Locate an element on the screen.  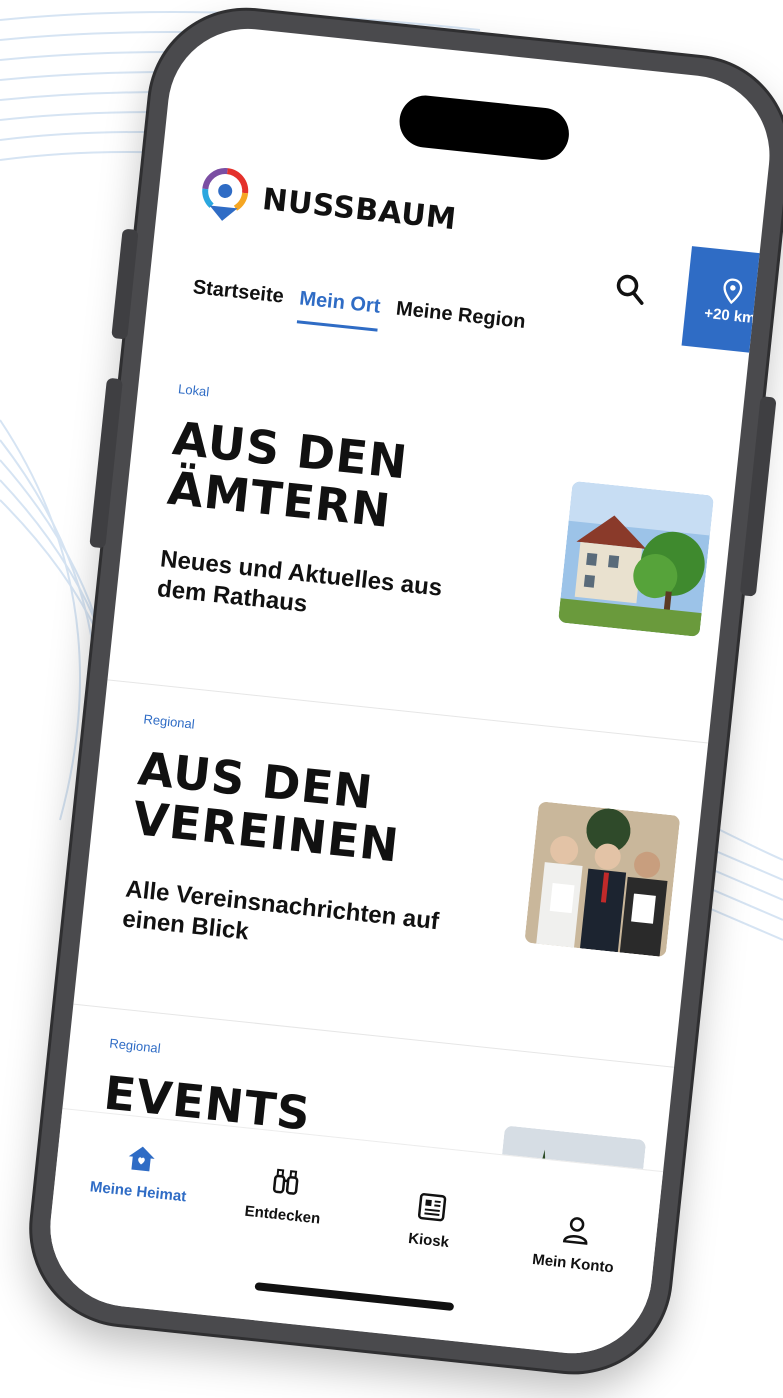
nav-label: Entdecken is located at coordinates (282, 1215).